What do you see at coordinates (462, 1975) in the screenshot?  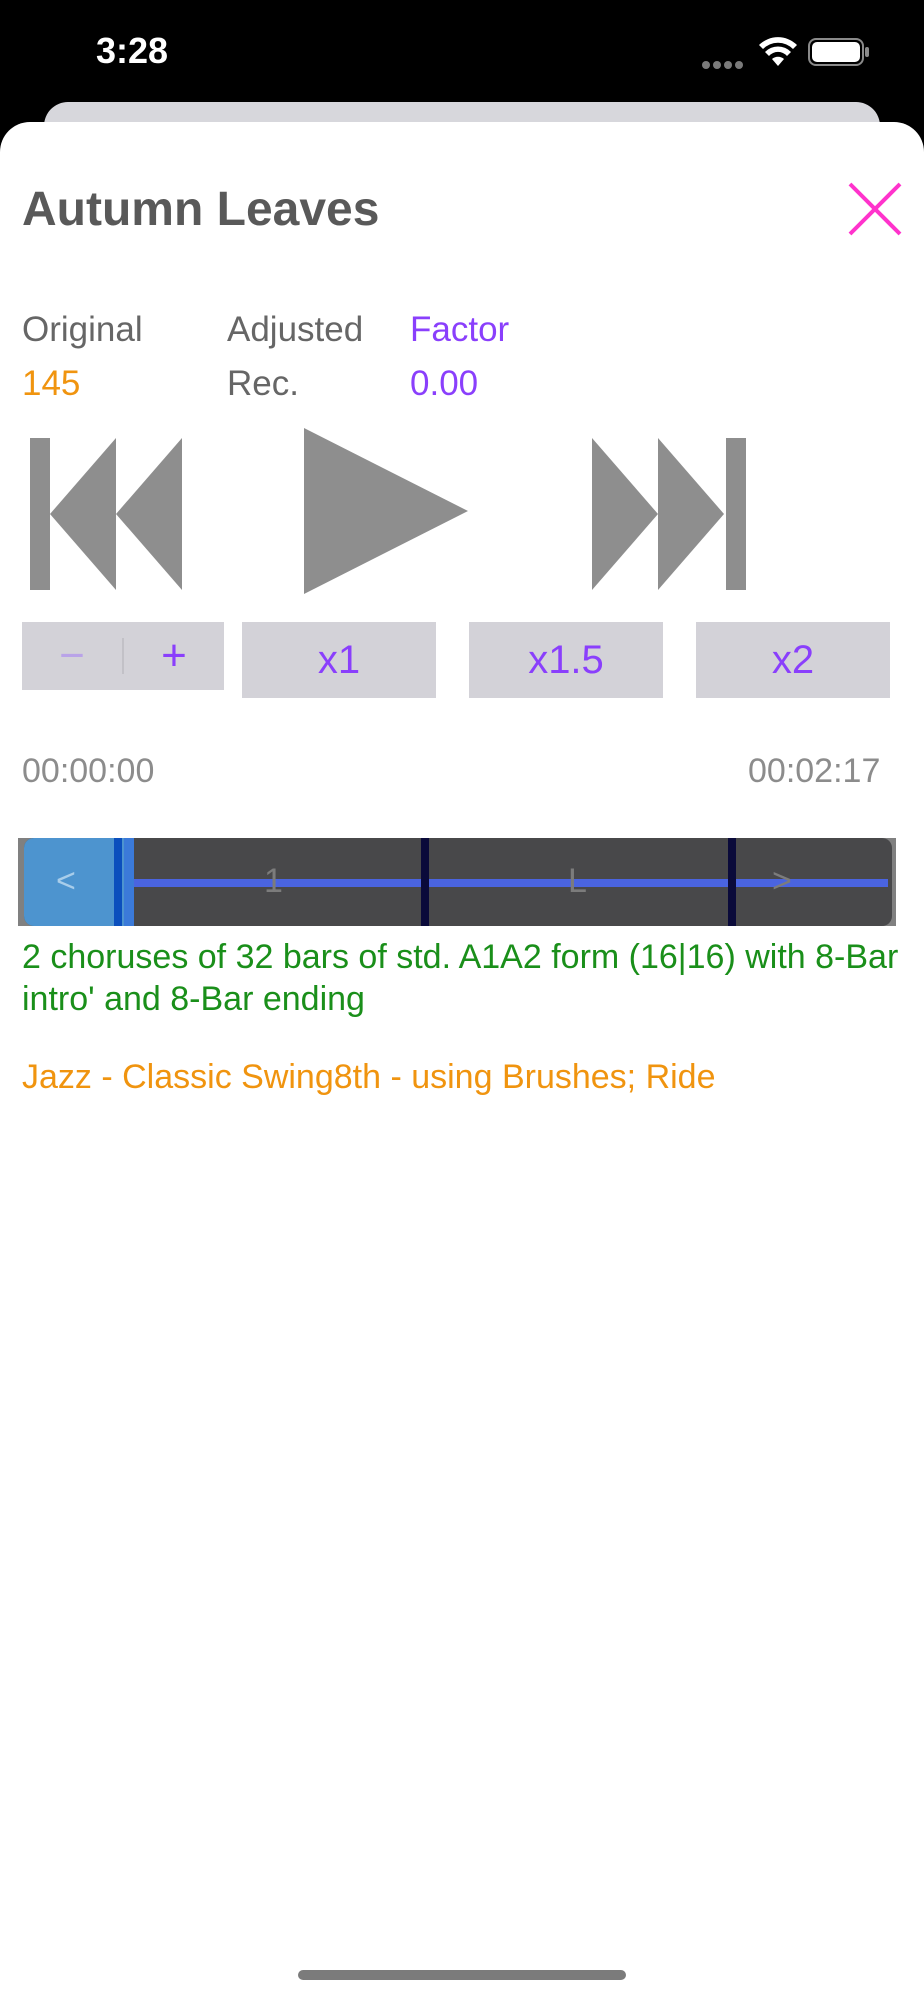 I see `home-indicator` at bounding box center [462, 1975].